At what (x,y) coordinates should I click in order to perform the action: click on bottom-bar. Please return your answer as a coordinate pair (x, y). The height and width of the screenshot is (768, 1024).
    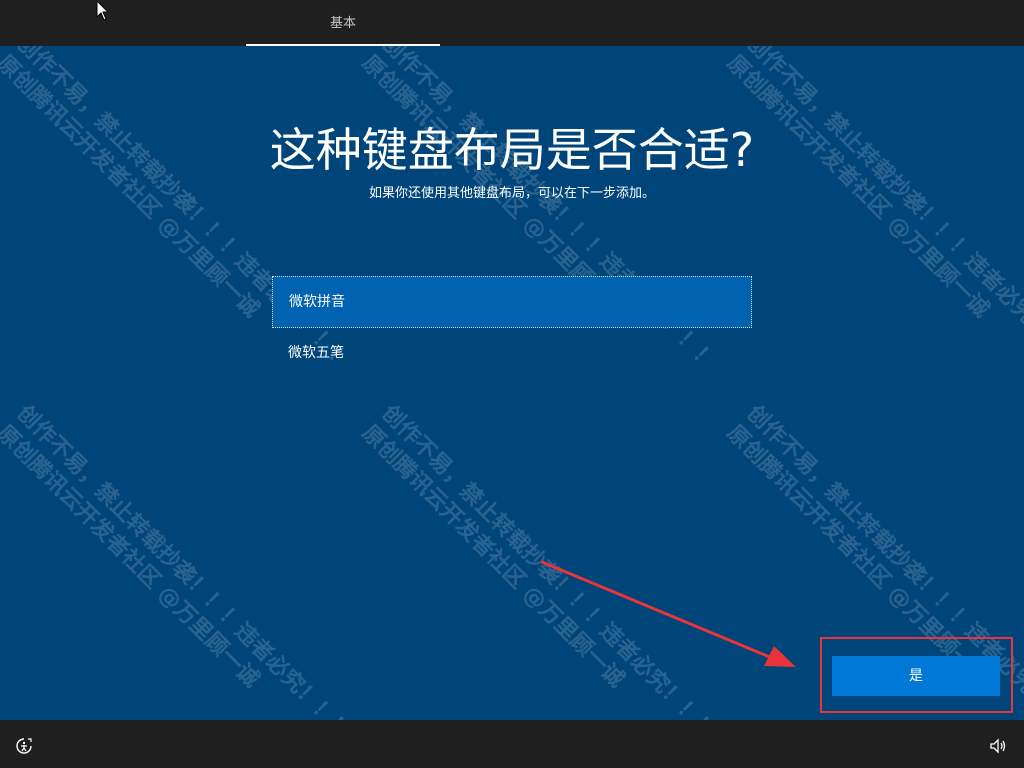
    Looking at the image, I should click on (512, 744).